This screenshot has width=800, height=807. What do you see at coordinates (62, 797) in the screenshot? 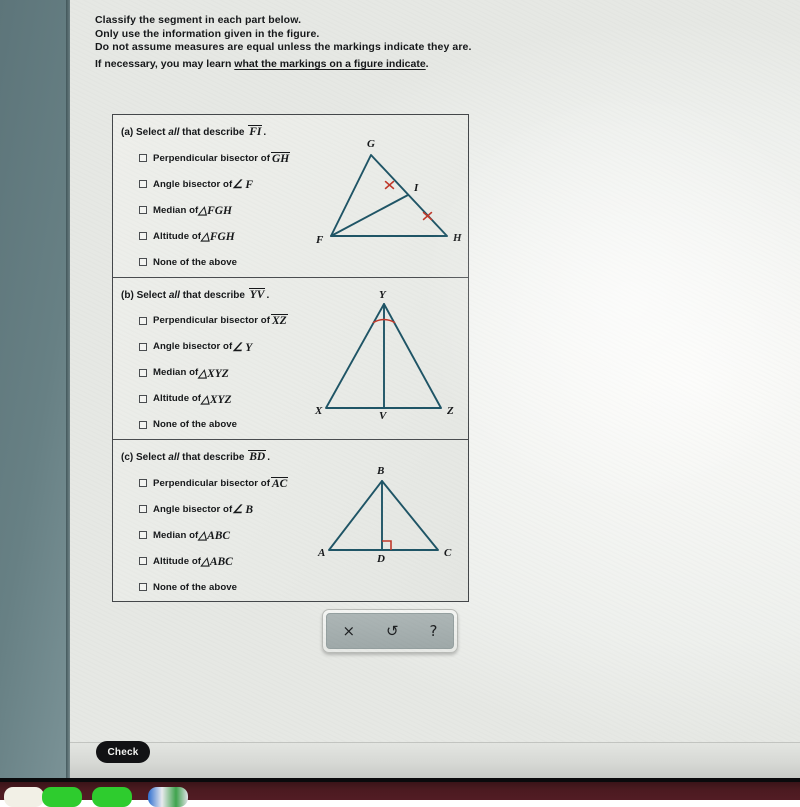
I see `messages-app-icon` at bounding box center [62, 797].